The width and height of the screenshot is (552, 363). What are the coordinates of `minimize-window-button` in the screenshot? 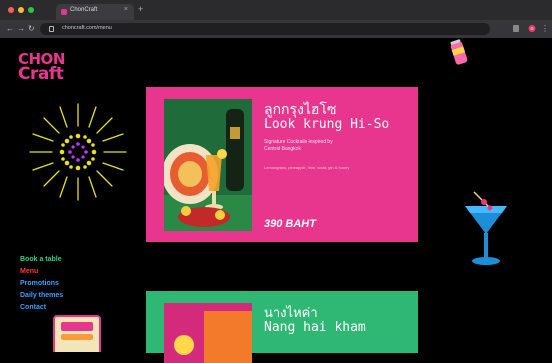 It's located at (21, 10).